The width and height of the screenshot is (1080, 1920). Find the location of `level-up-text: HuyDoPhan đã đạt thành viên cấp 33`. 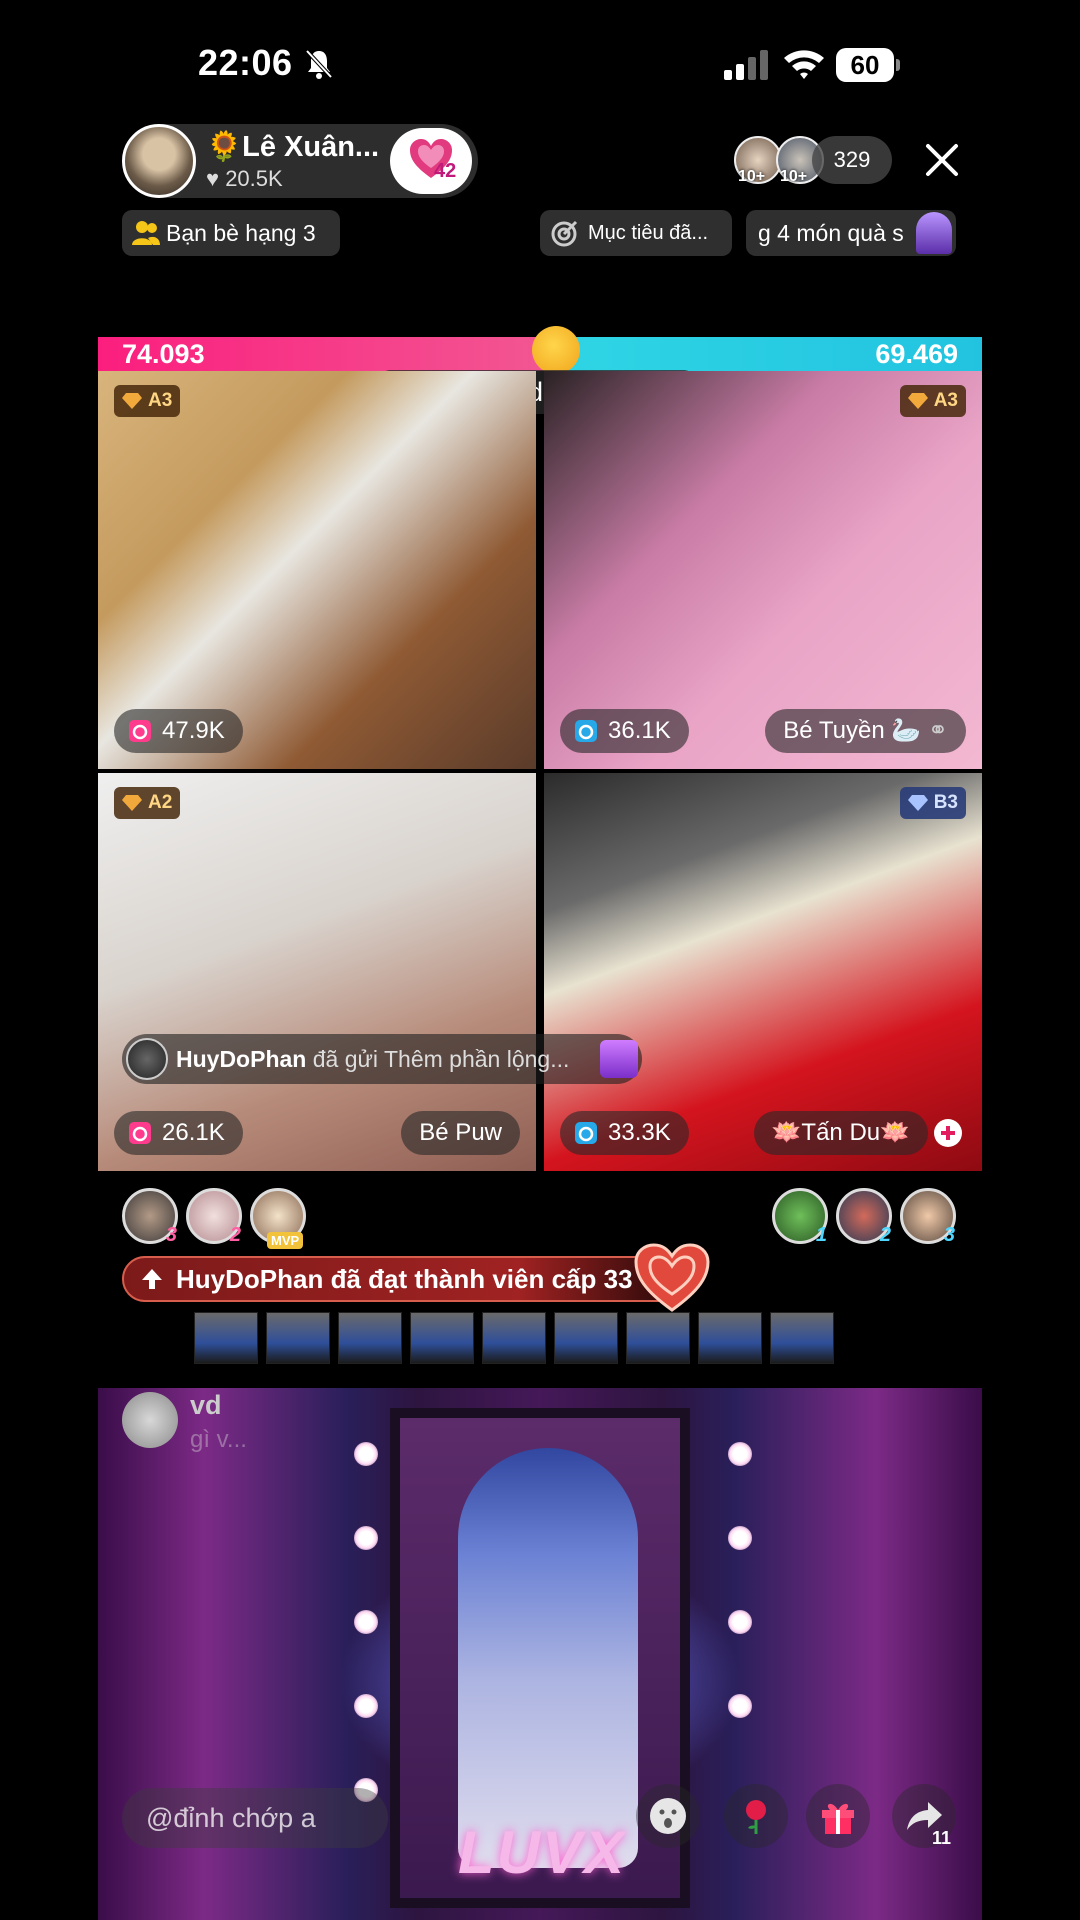

level-up-text: HuyDoPhan đã đạt thành viên cấp 33 is located at coordinates (404, 1279).